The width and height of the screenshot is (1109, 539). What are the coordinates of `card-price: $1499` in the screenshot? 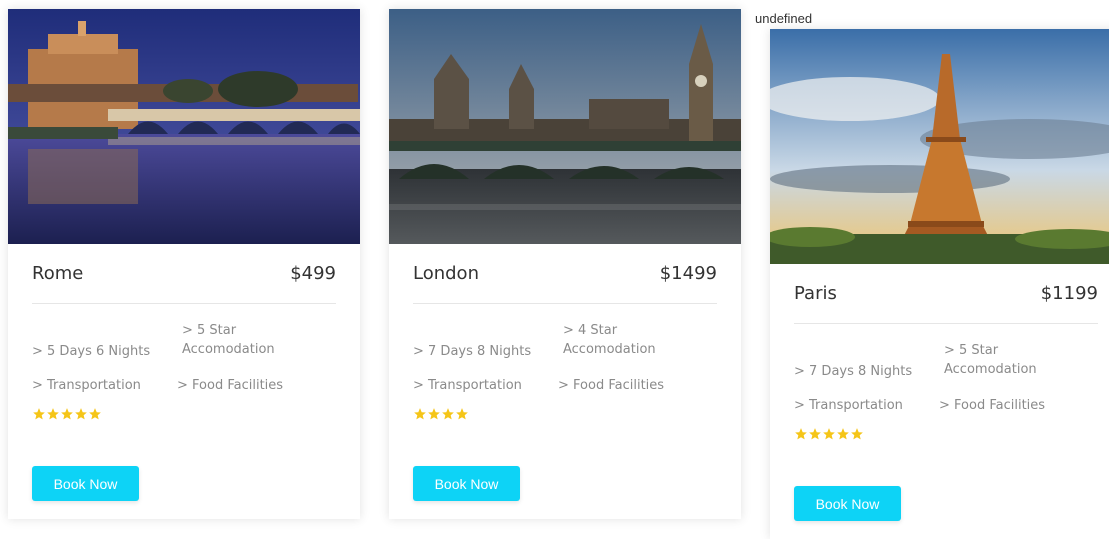 It's located at (688, 273).